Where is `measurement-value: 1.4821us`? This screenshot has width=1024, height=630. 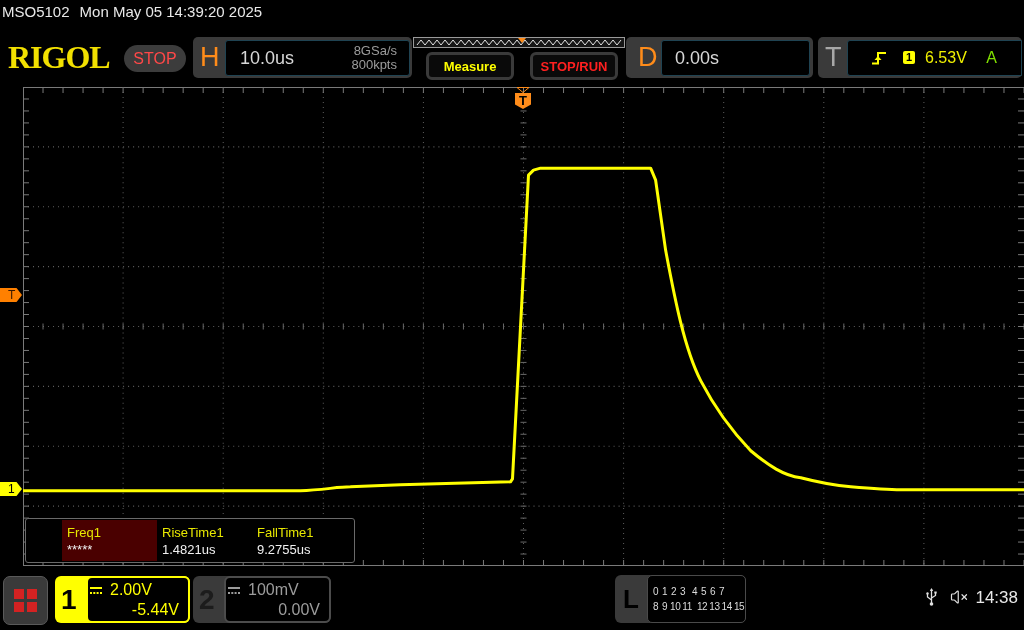 measurement-value: 1.4821us is located at coordinates (189, 549).